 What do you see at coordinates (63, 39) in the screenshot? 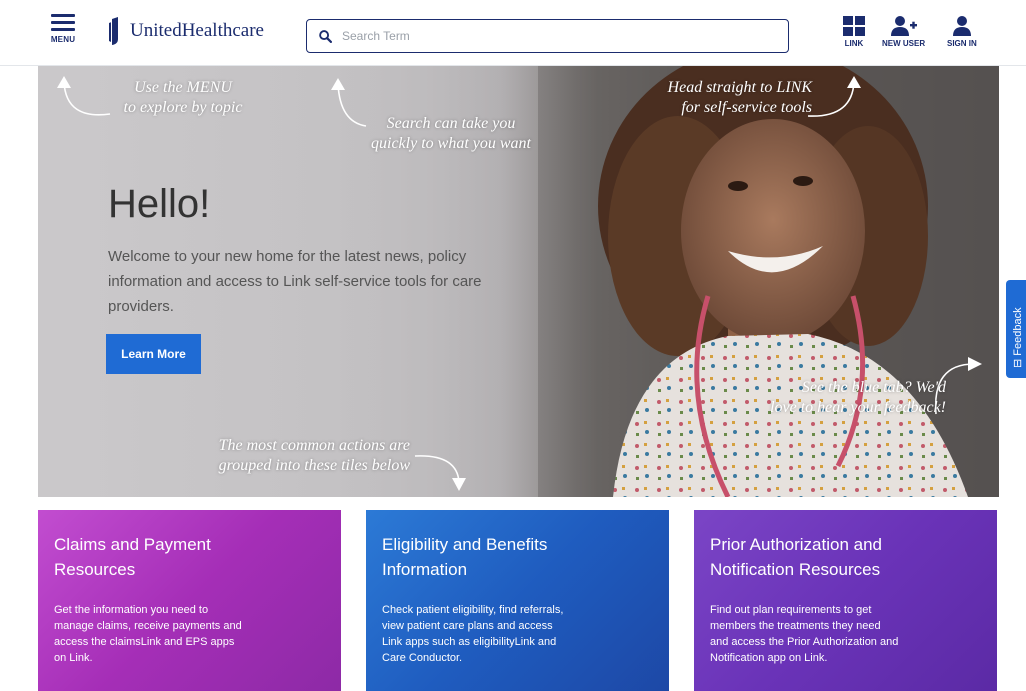
I see `menu-label: MENU` at bounding box center [63, 39].